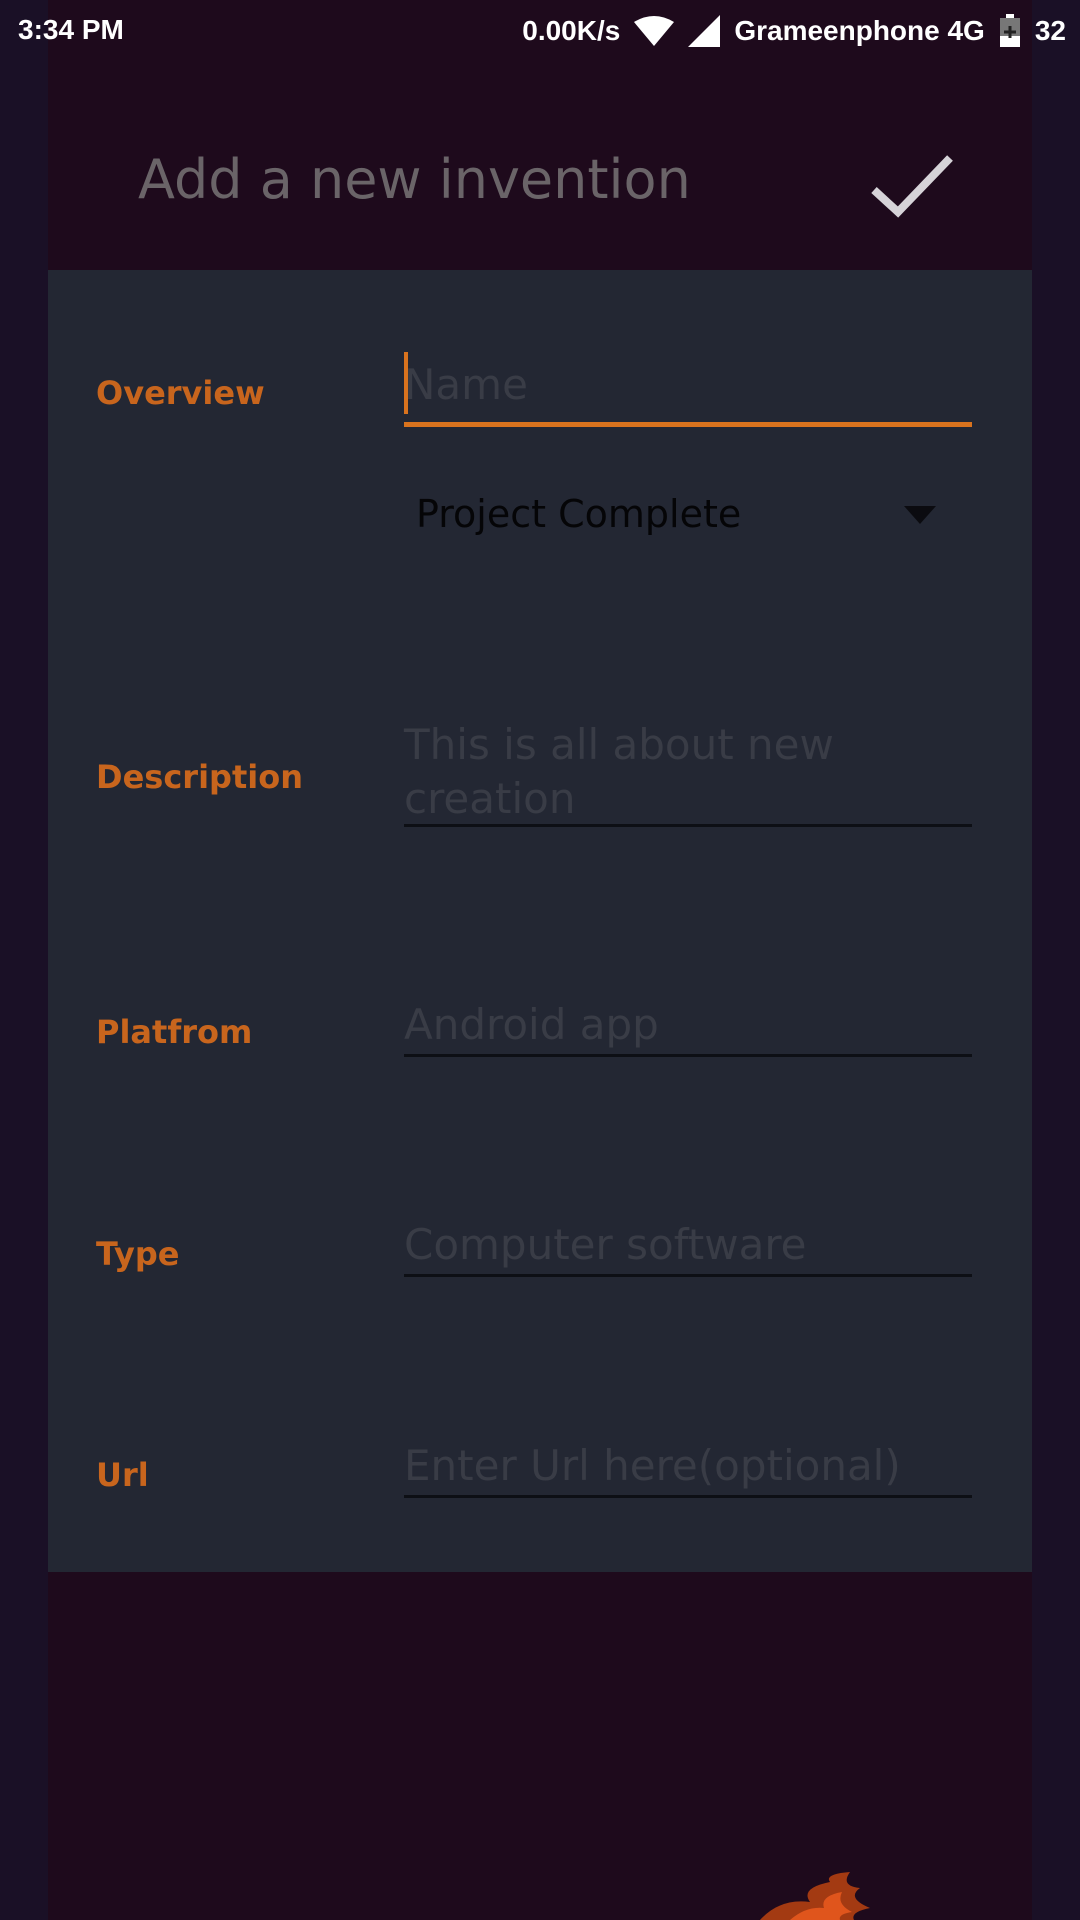 The width and height of the screenshot is (1080, 1920). What do you see at coordinates (71, 29) in the screenshot?
I see `status-time: 3:34 PM` at bounding box center [71, 29].